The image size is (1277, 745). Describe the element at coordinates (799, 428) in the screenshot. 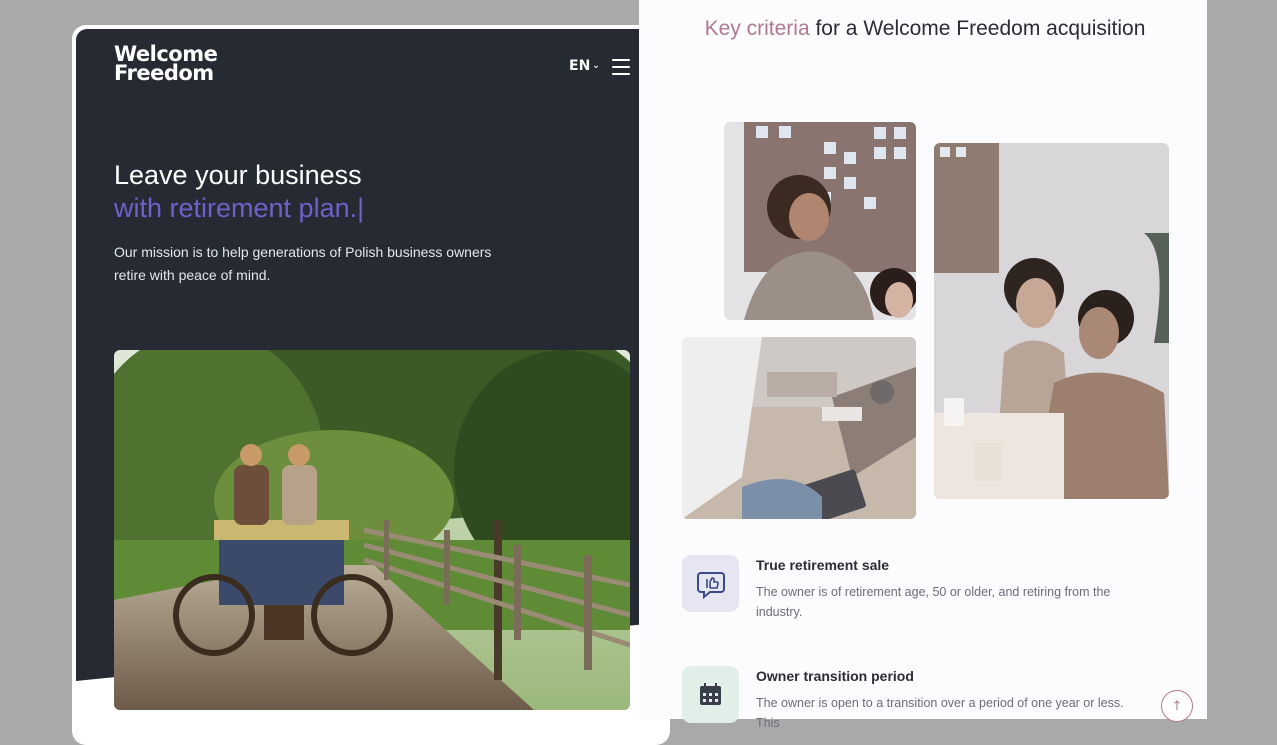

I see `photo-meeting-table-laptops` at that location.